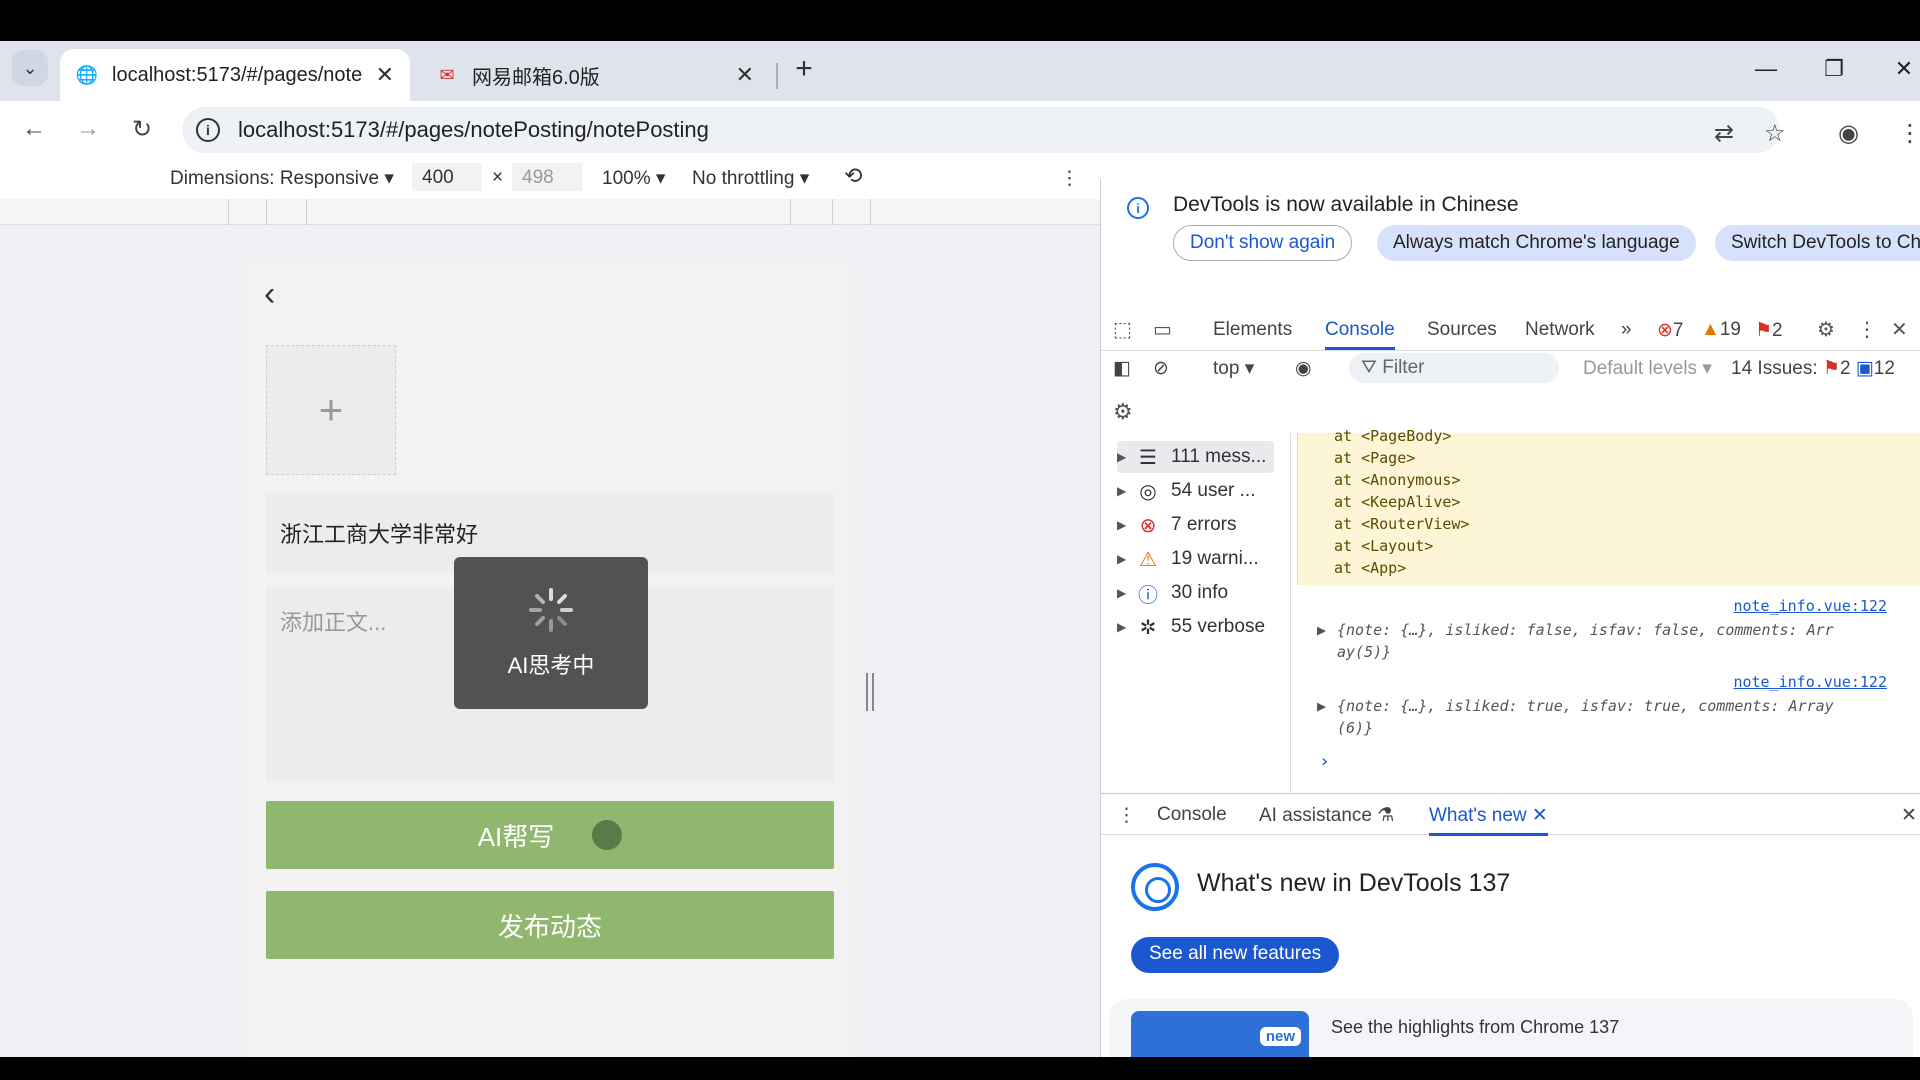 This screenshot has height=1080, width=1920. What do you see at coordinates (1176, 525) in the screenshot?
I see `sidebar-item-errors: ▶ ⊗ 7 errors` at bounding box center [1176, 525].